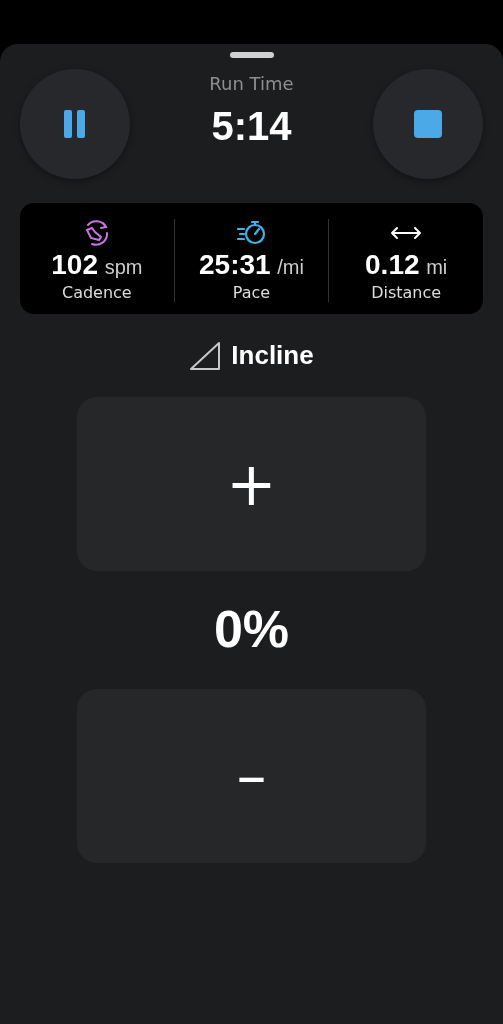 The width and height of the screenshot is (503, 1024). I want to click on increase-button: +, so click(251, 484).